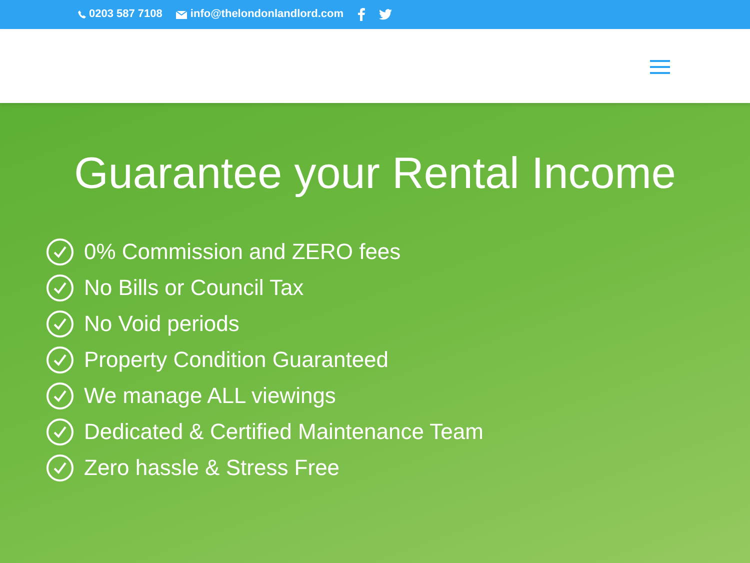  I want to click on phone-icon, so click(82, 14).